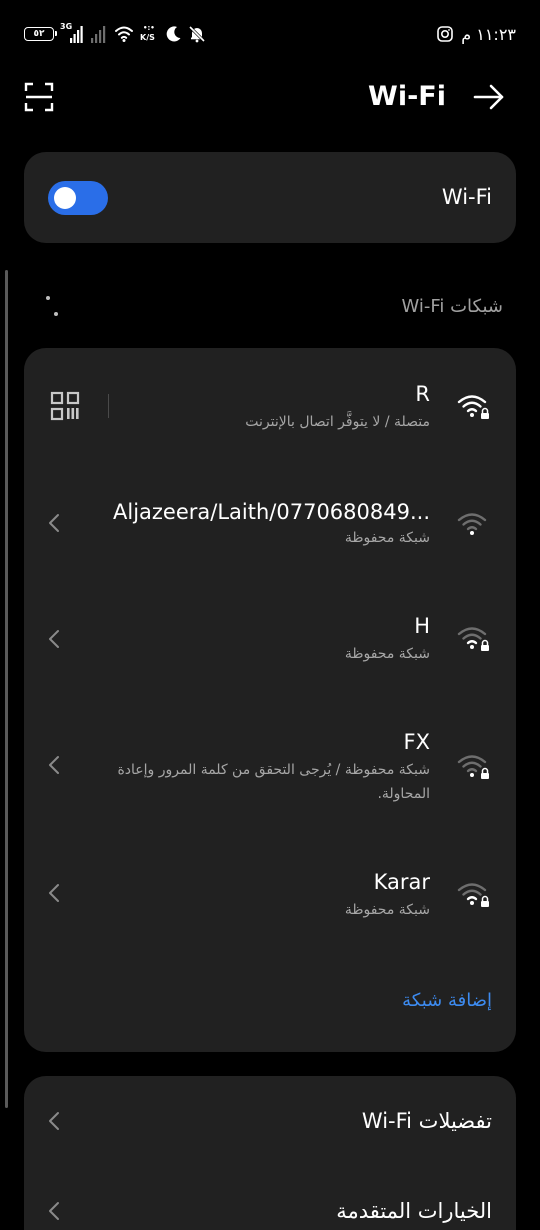 This screenshot has height=1230, width=540. I want to click on wifi-preferences-label: تفضيلات Wi-Fi, so click(426, 1121).